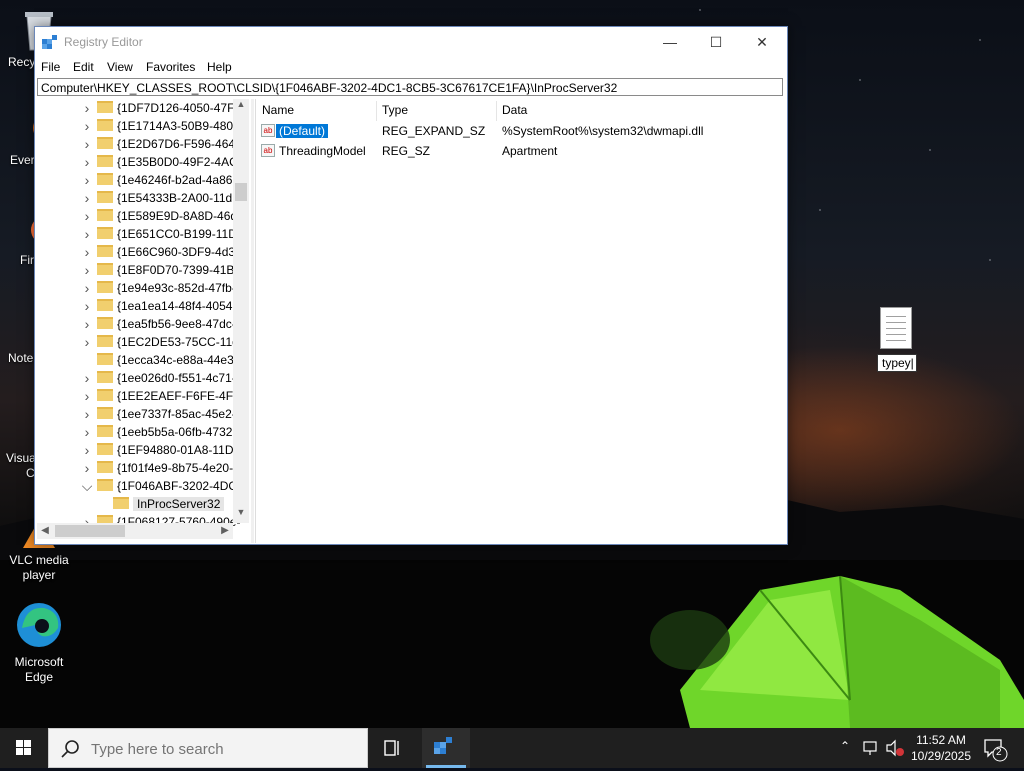 Image resolution: width=1024 pixels, height=771 pixels. Describe the element at coordinates (45, 531) in the screenshot. I see `scroll-left-arrow-icon: ◀` at that location.